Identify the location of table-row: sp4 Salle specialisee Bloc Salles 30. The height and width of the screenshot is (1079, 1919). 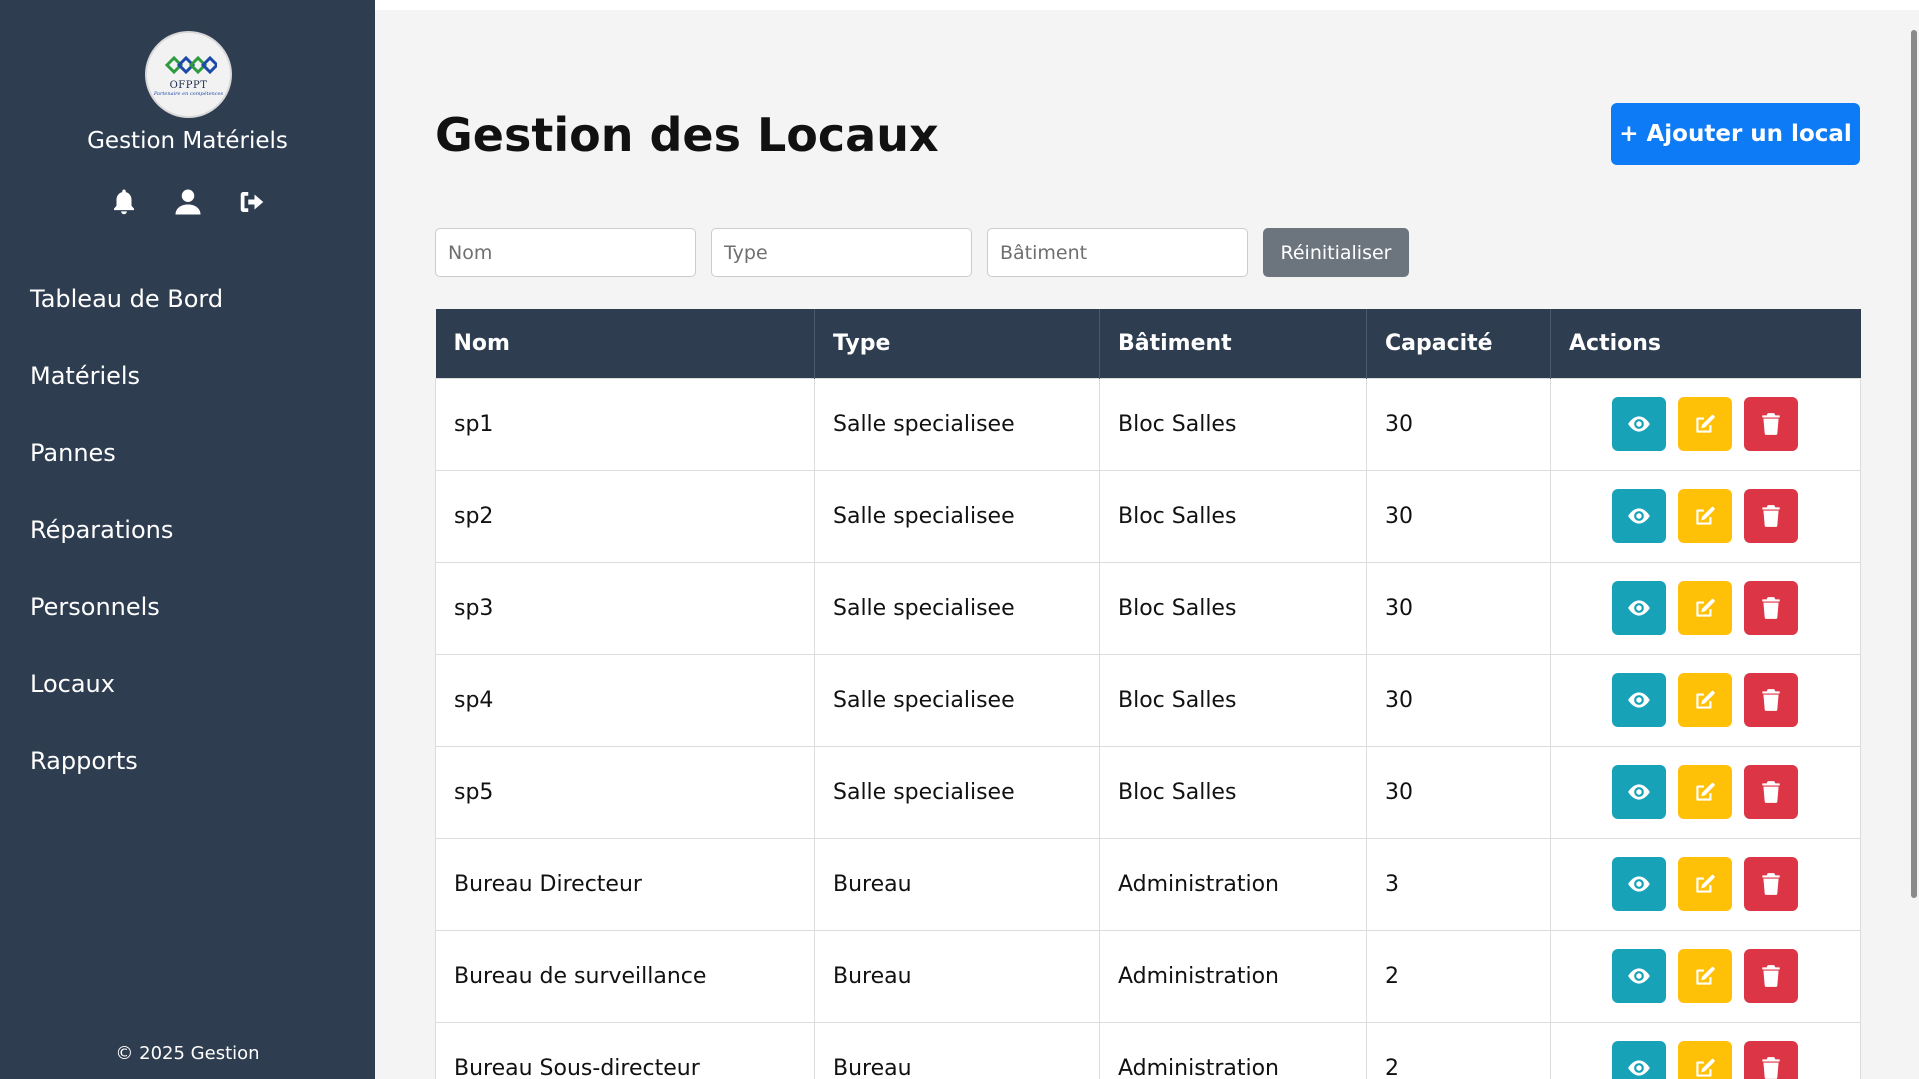
(1148, 700).